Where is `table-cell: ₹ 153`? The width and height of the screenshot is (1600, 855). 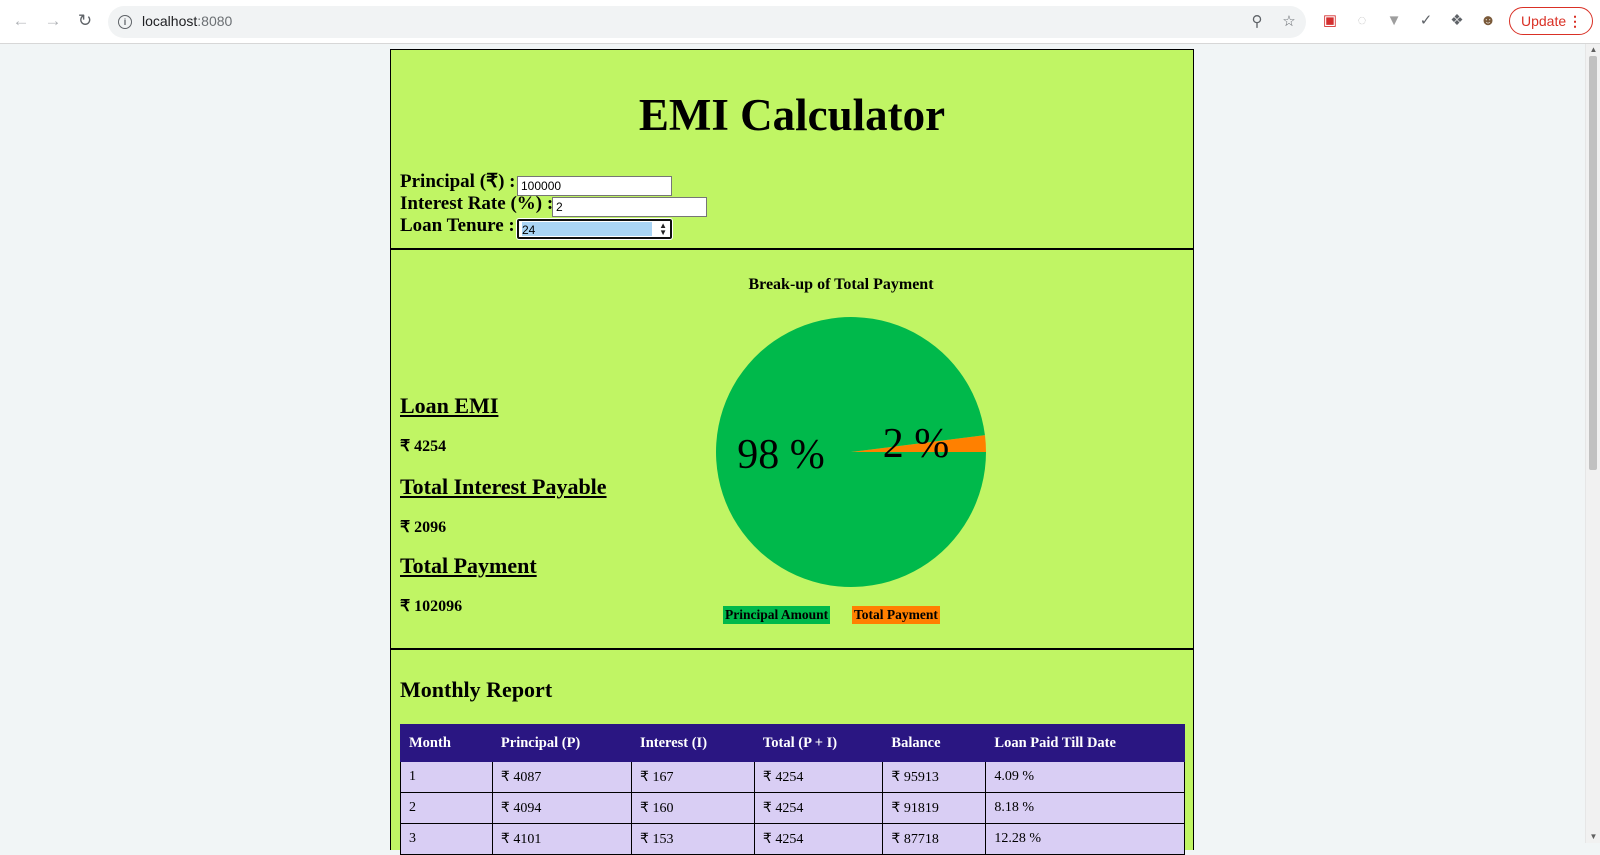
table-cell: ₹ 153 is located at coordinates (693, 839).